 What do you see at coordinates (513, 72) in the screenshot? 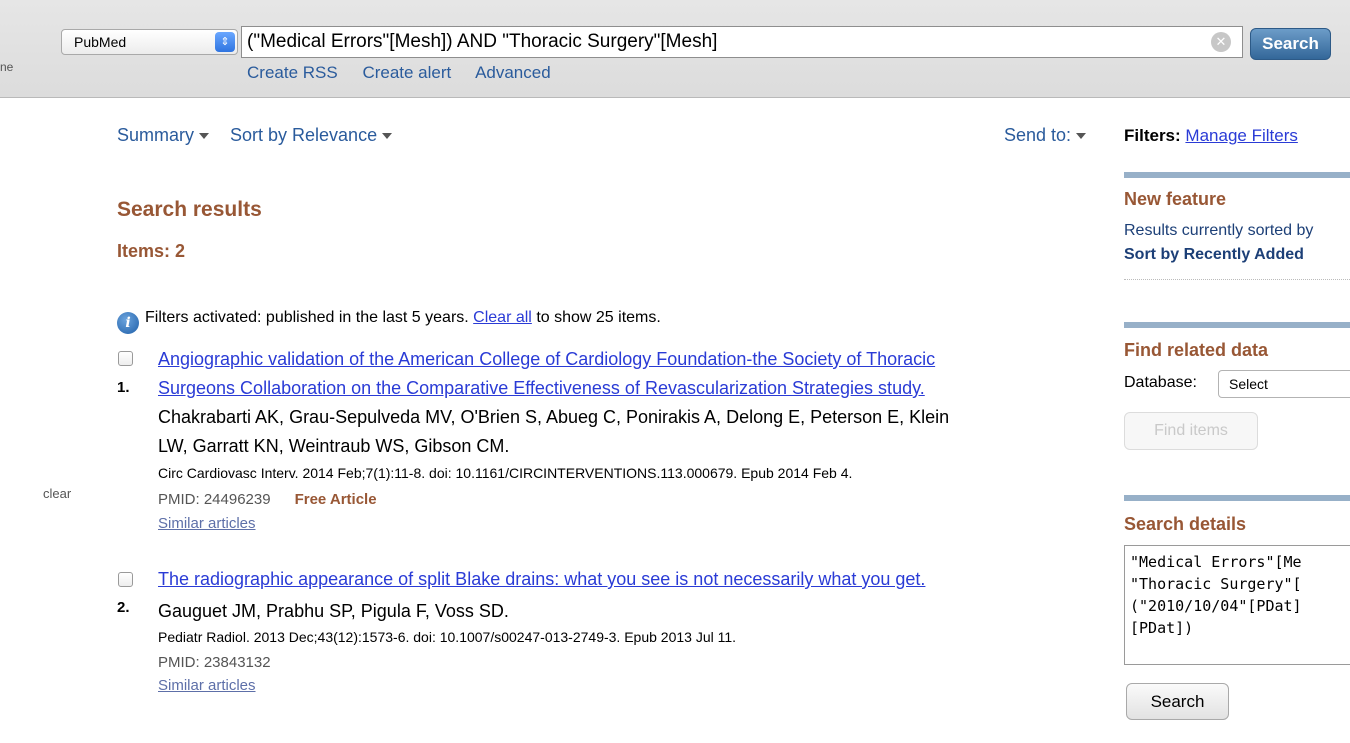
I see `advanced-search-link: Advanced` at bounding box center [513, 72].